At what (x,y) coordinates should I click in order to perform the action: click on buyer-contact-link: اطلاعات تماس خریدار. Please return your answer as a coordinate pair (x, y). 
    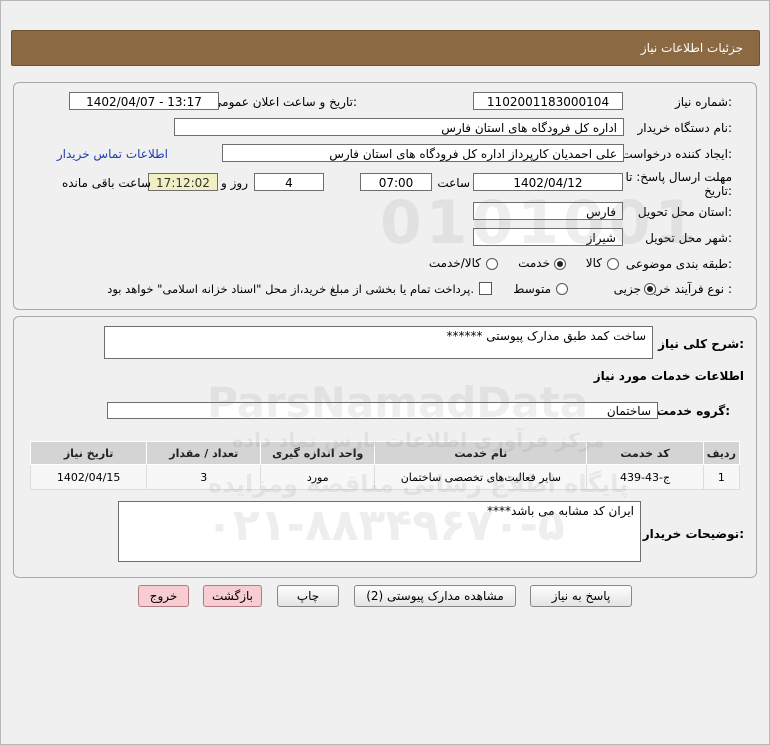
    Looking at the image, I should click on (112, 154).